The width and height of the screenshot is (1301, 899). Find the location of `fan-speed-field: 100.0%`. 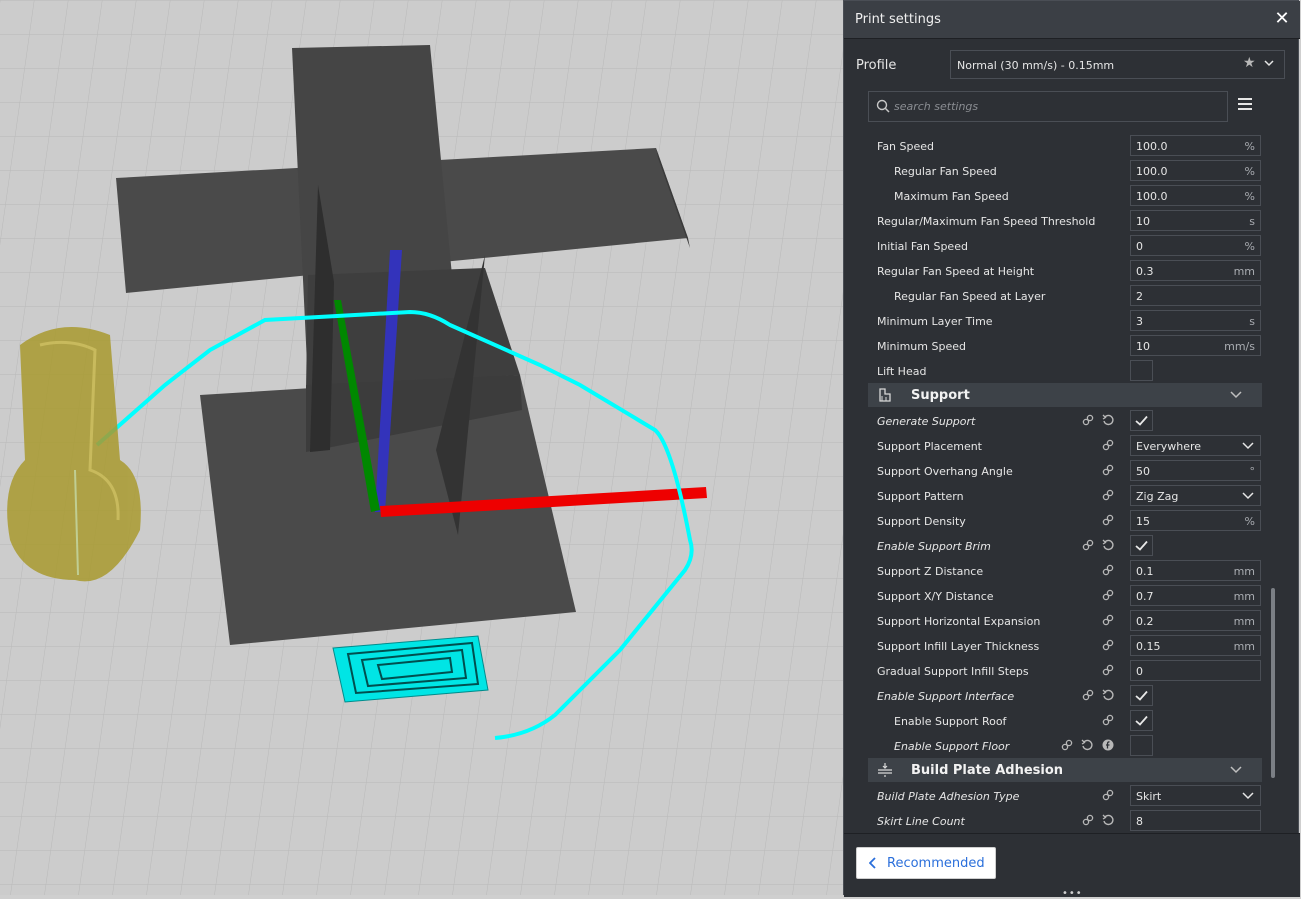

fan-speed-field: 100.0% is located at coordinates (1195, 145).